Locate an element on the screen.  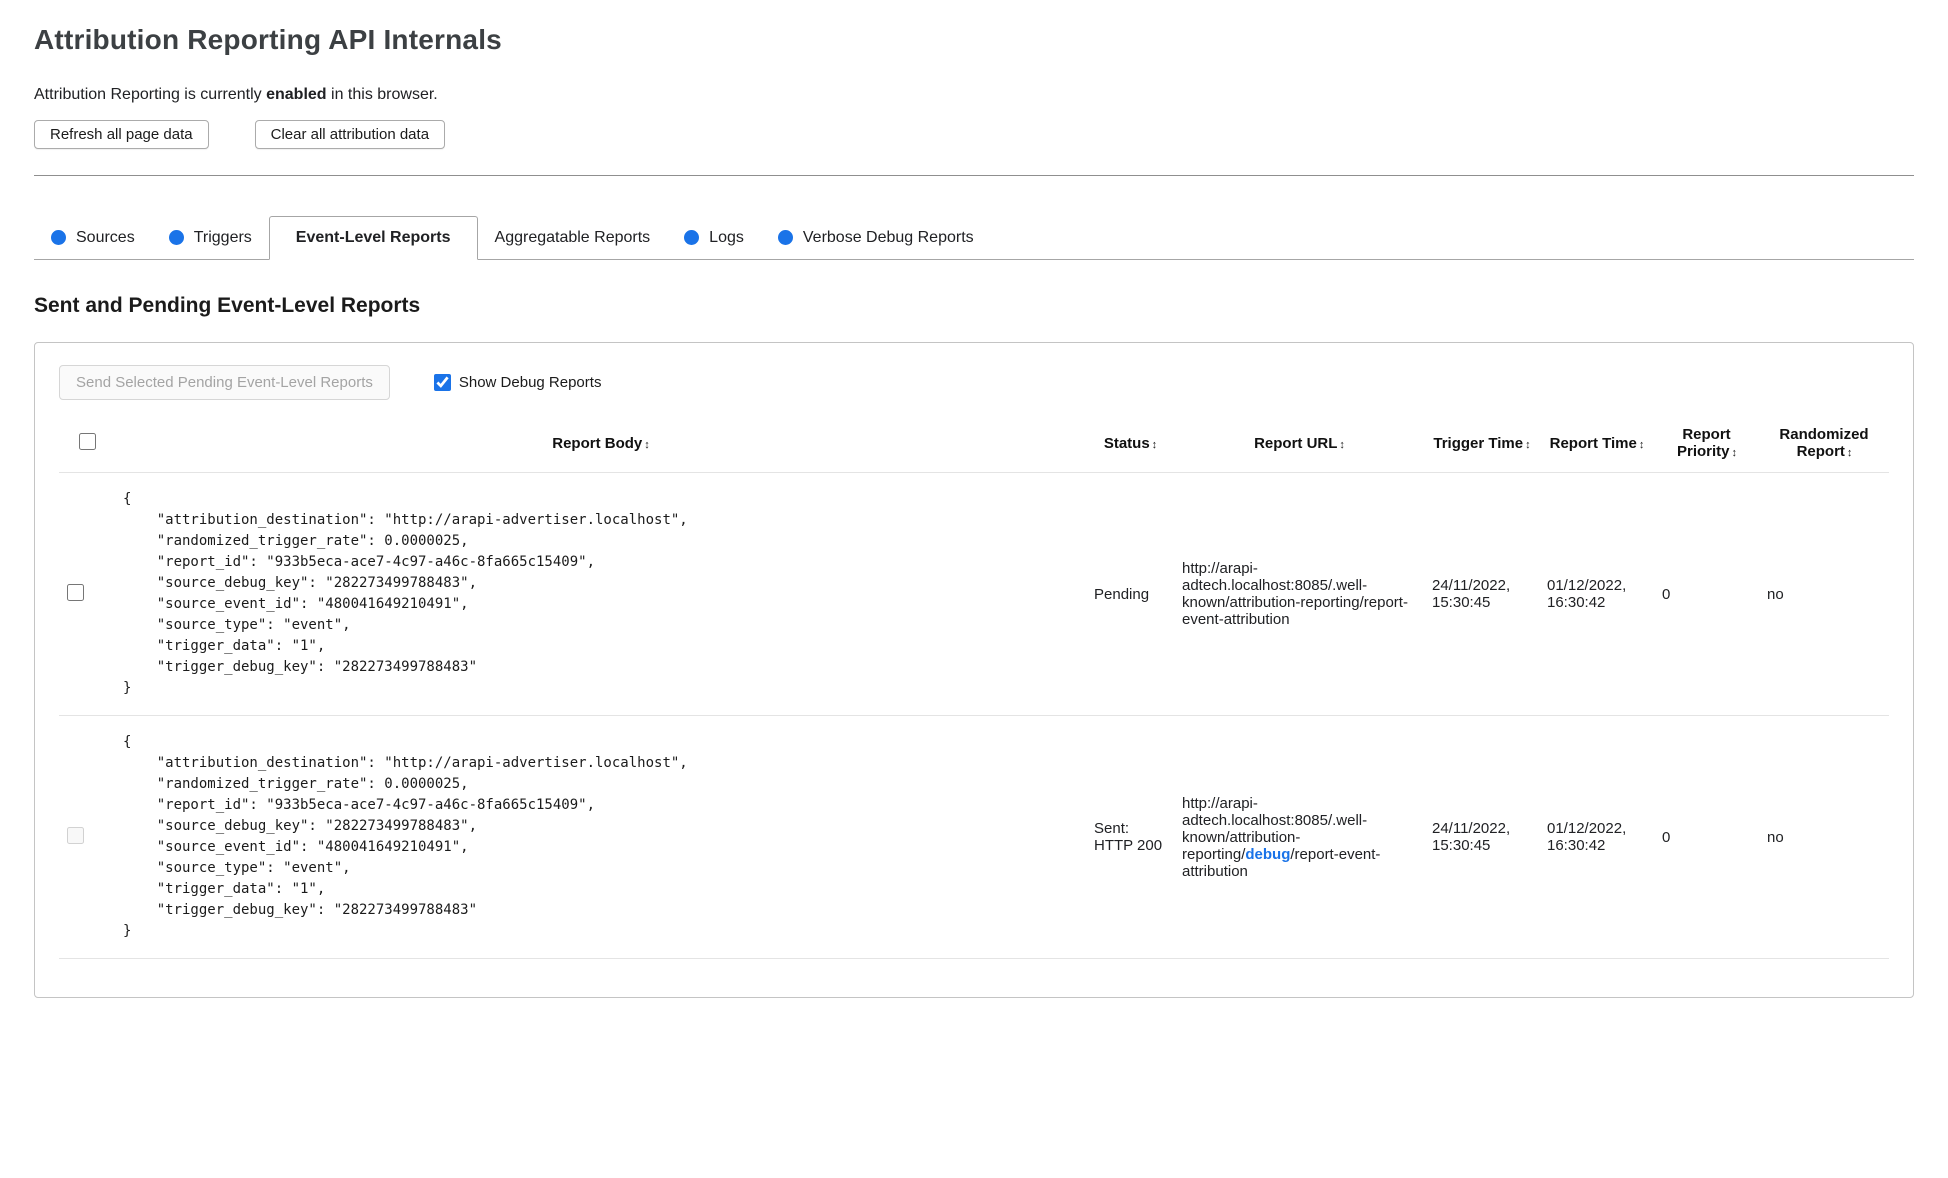
column-header-trigger-time: Trigger Time ↕ is located at coordinates (1481, 443).